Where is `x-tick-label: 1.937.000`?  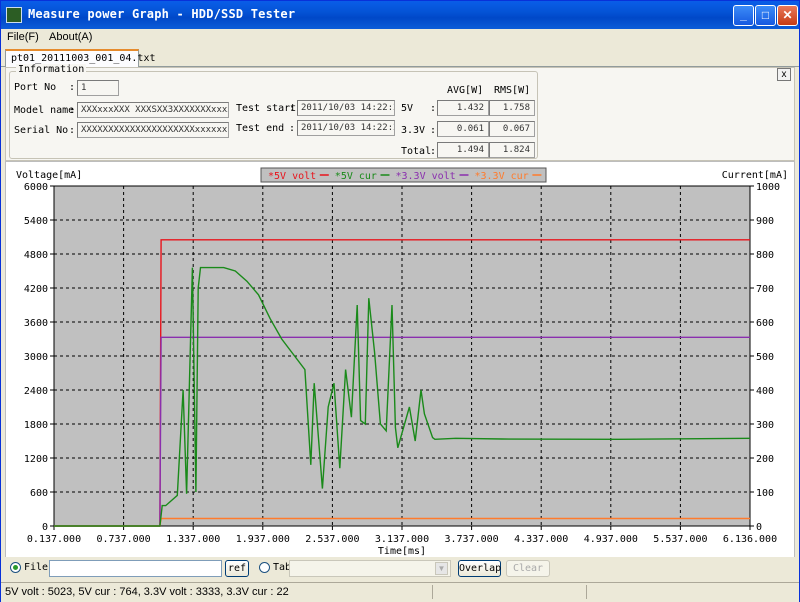 x-tick-label: 1.937.000 is located at coordinates (263, 539).